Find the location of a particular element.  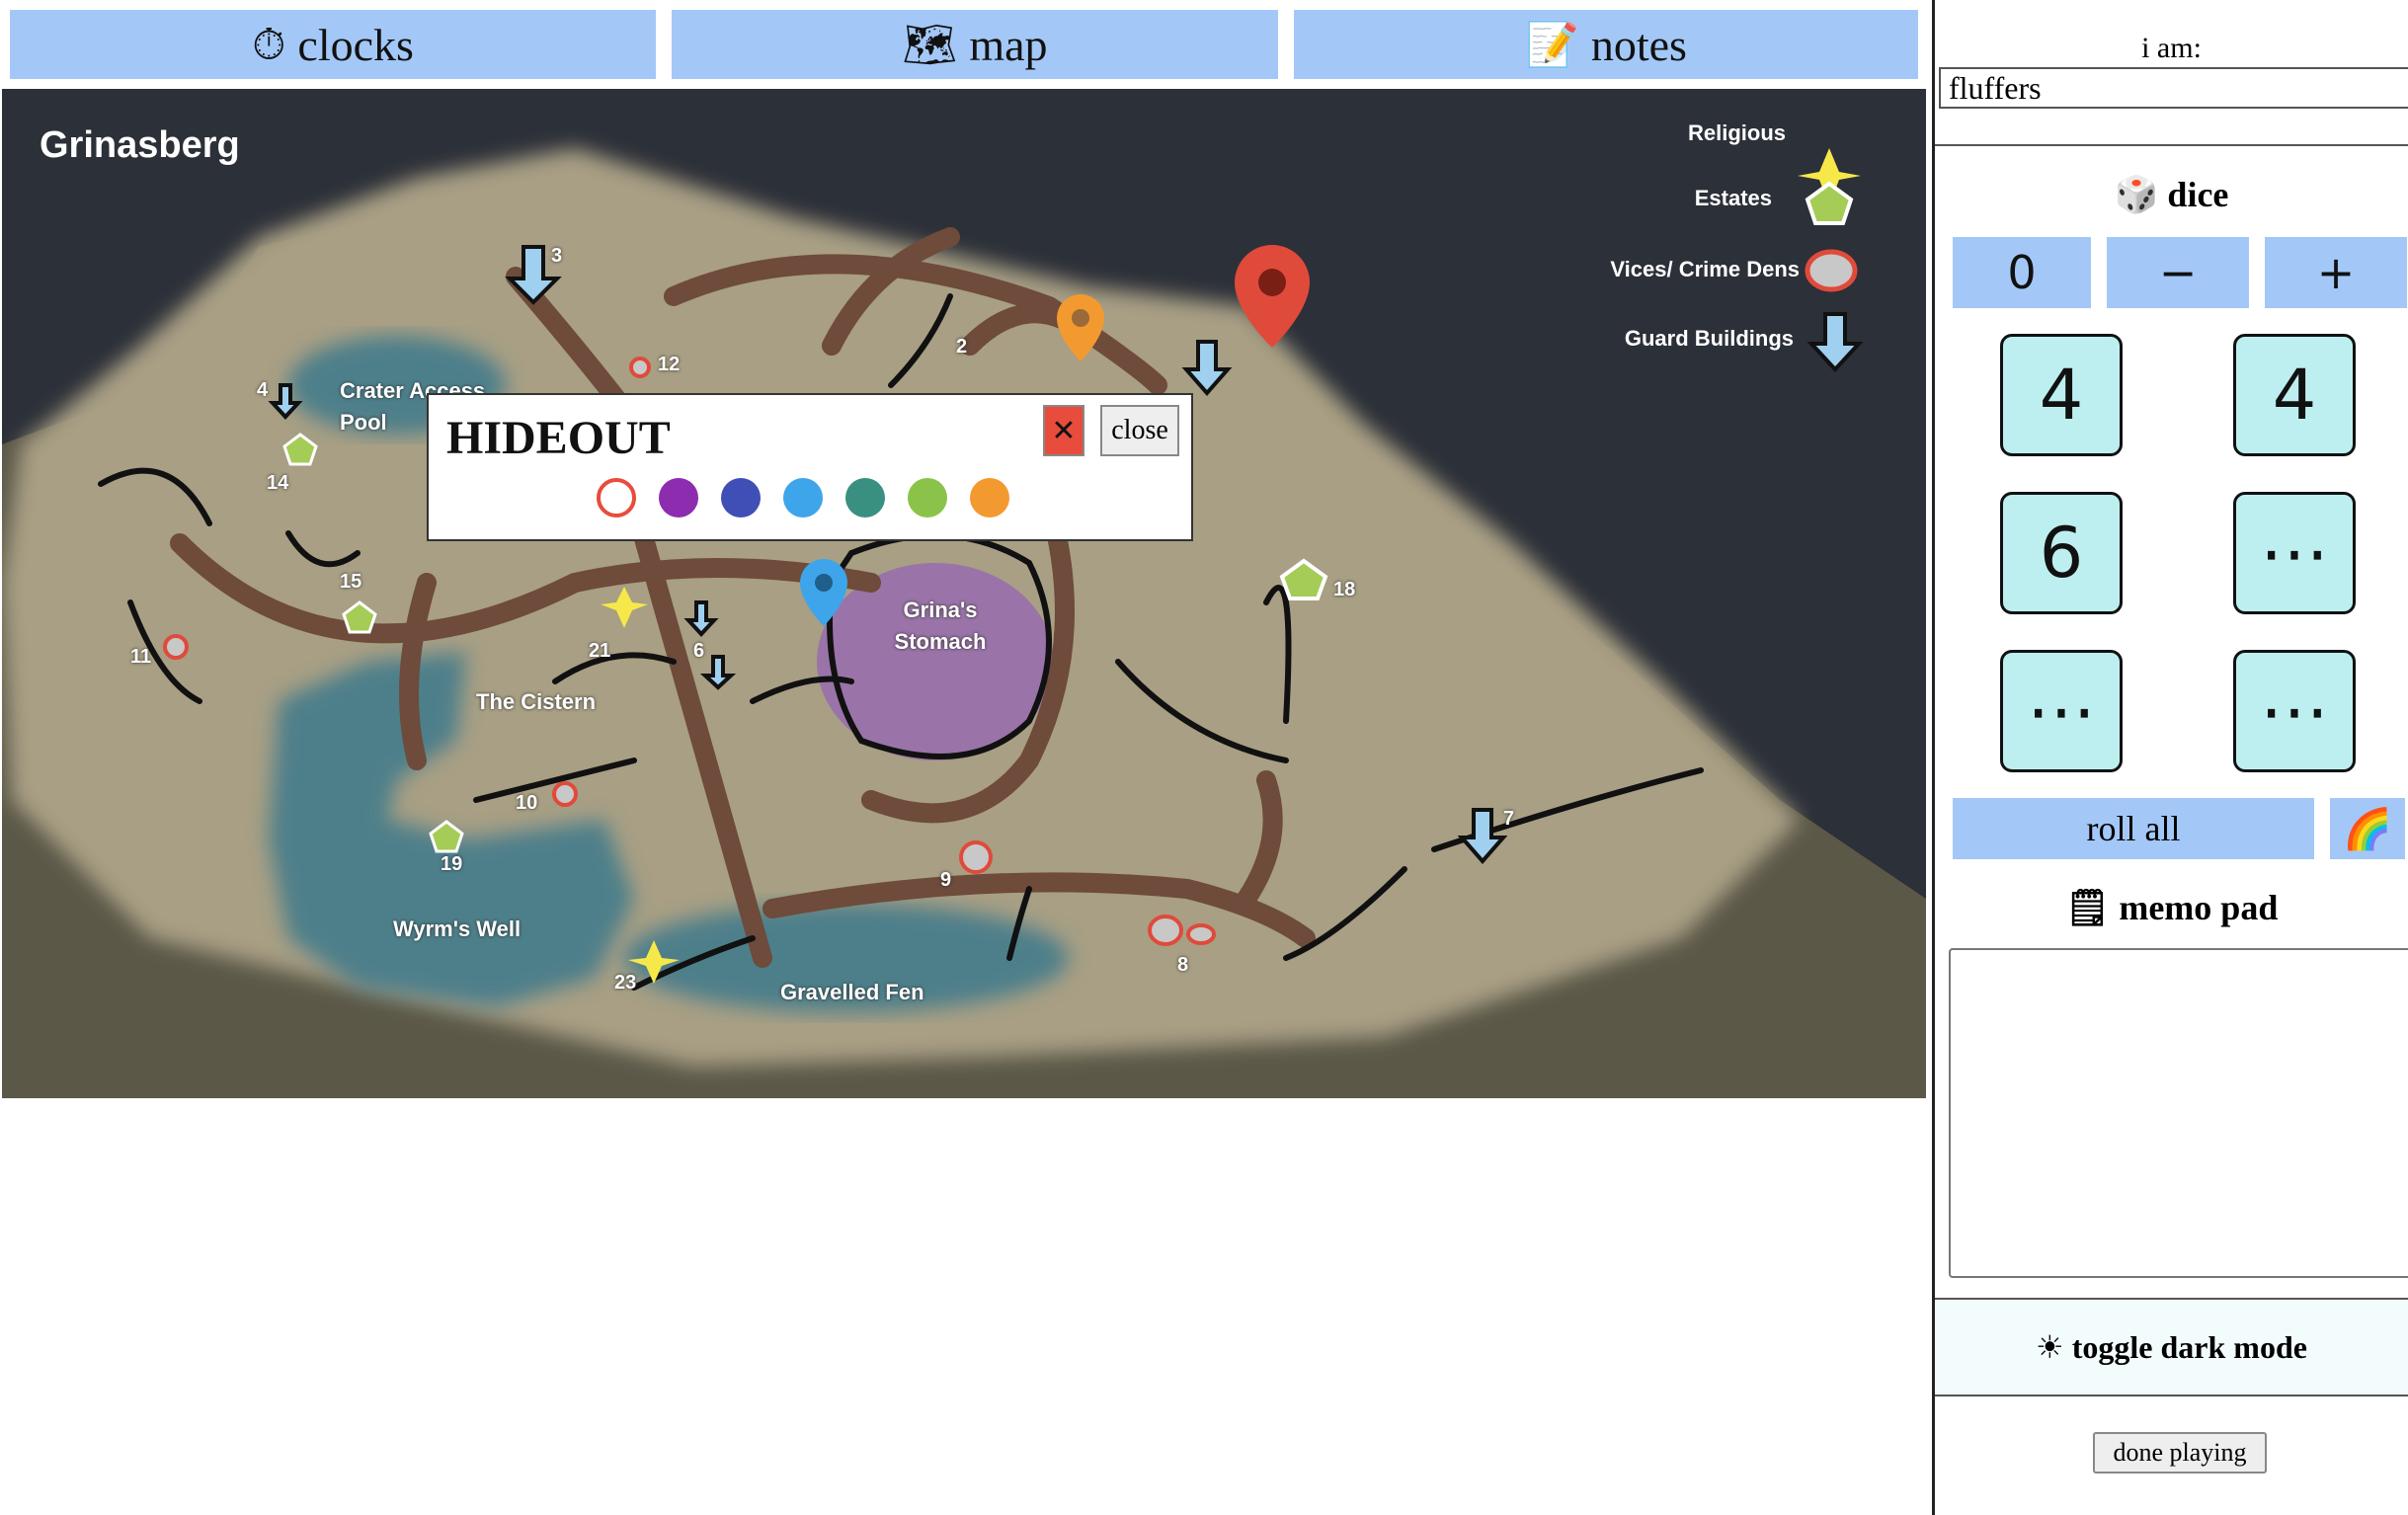

map-marker-number: 23 is located at coordinates (626, 983).